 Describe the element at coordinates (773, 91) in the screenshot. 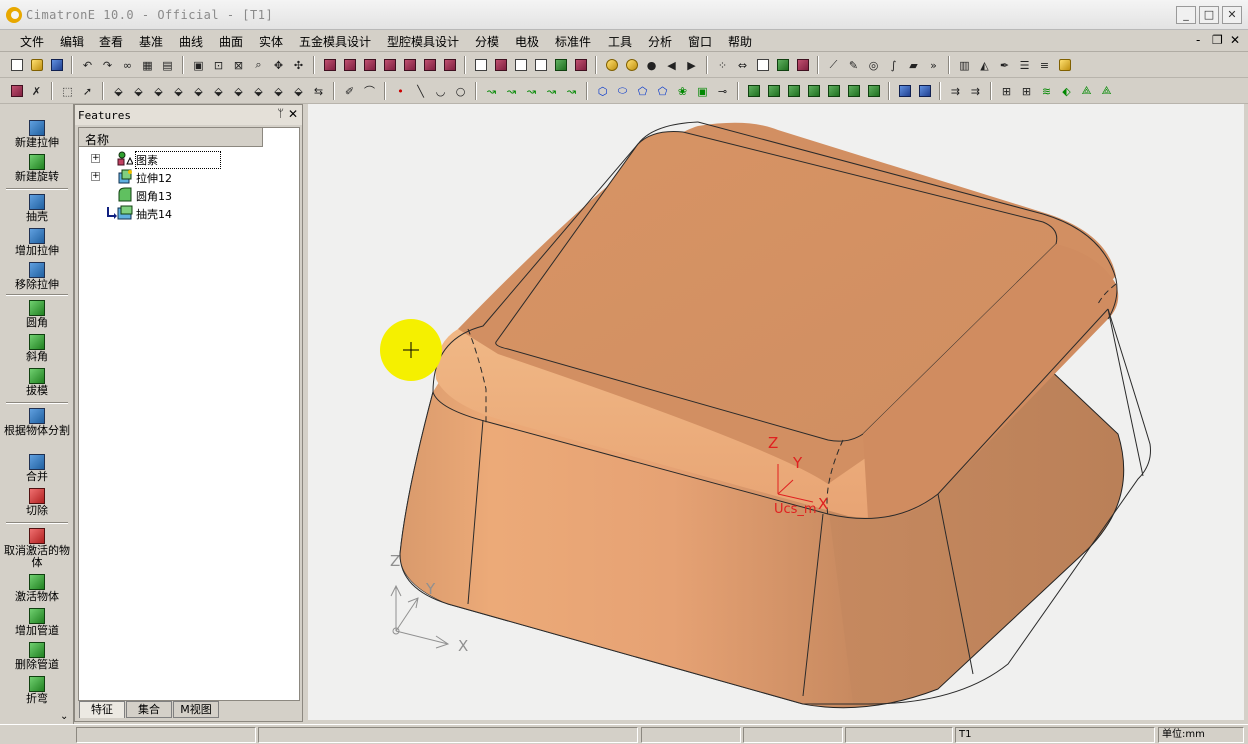

I see `solid-2-icon` at that location.